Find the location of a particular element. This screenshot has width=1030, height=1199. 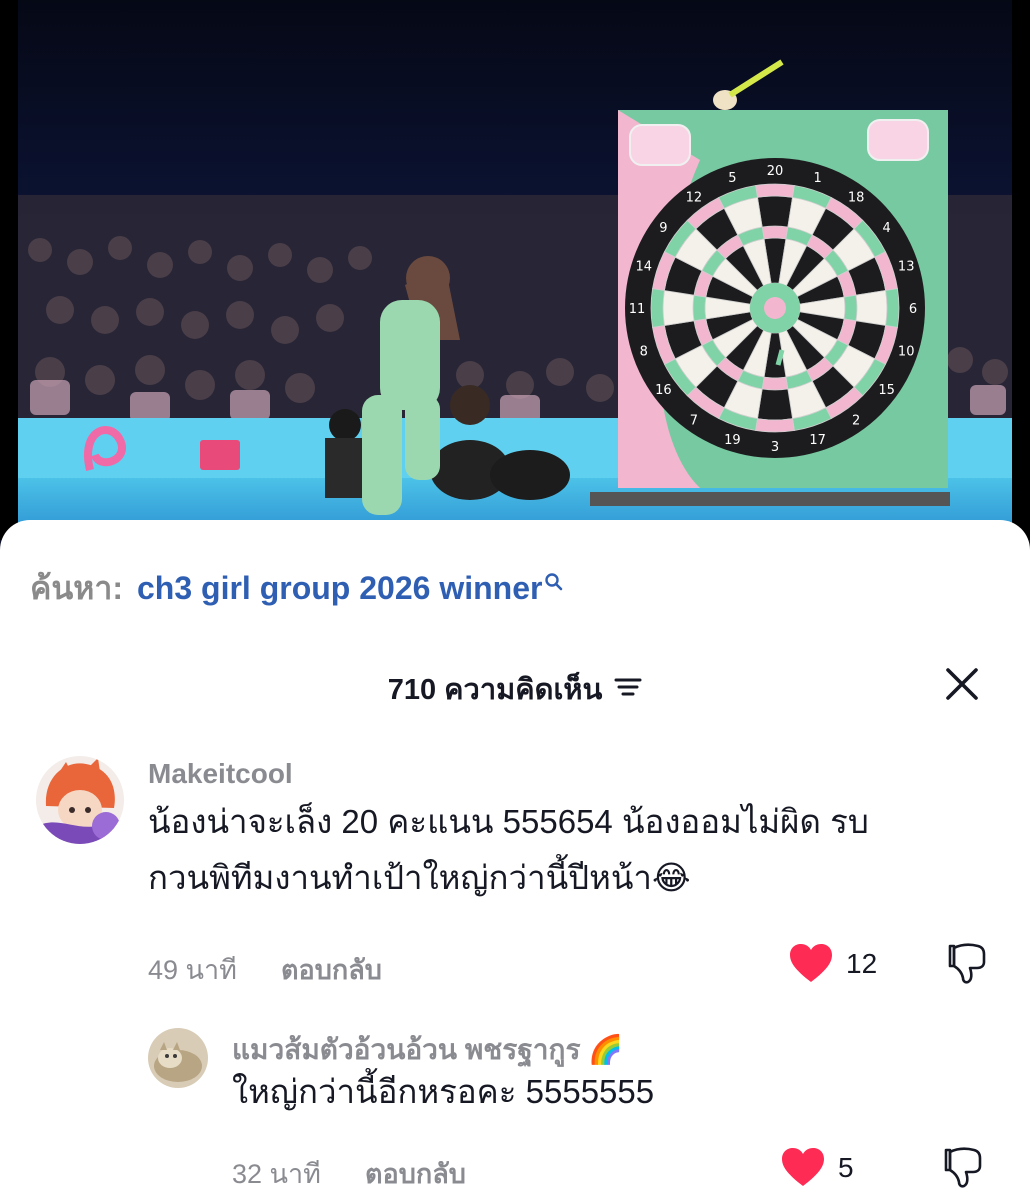

dartboard-number: 2 is located at coordinates (856, 421).